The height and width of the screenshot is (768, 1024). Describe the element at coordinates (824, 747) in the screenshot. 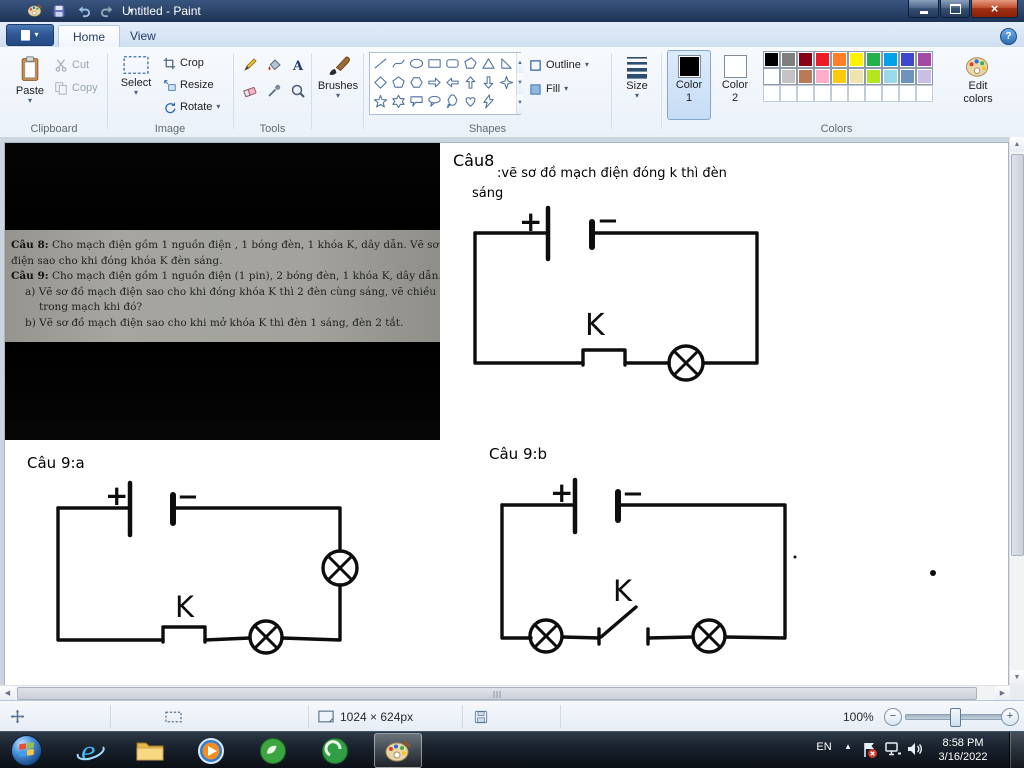

I see `language-indicator: EN` at that location.